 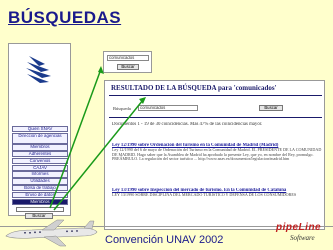 What do you see at coordinates (299, 227) in the screenshot?
I see `pipeline-logo-name: pipeLine` at bounding box center [299, 227].